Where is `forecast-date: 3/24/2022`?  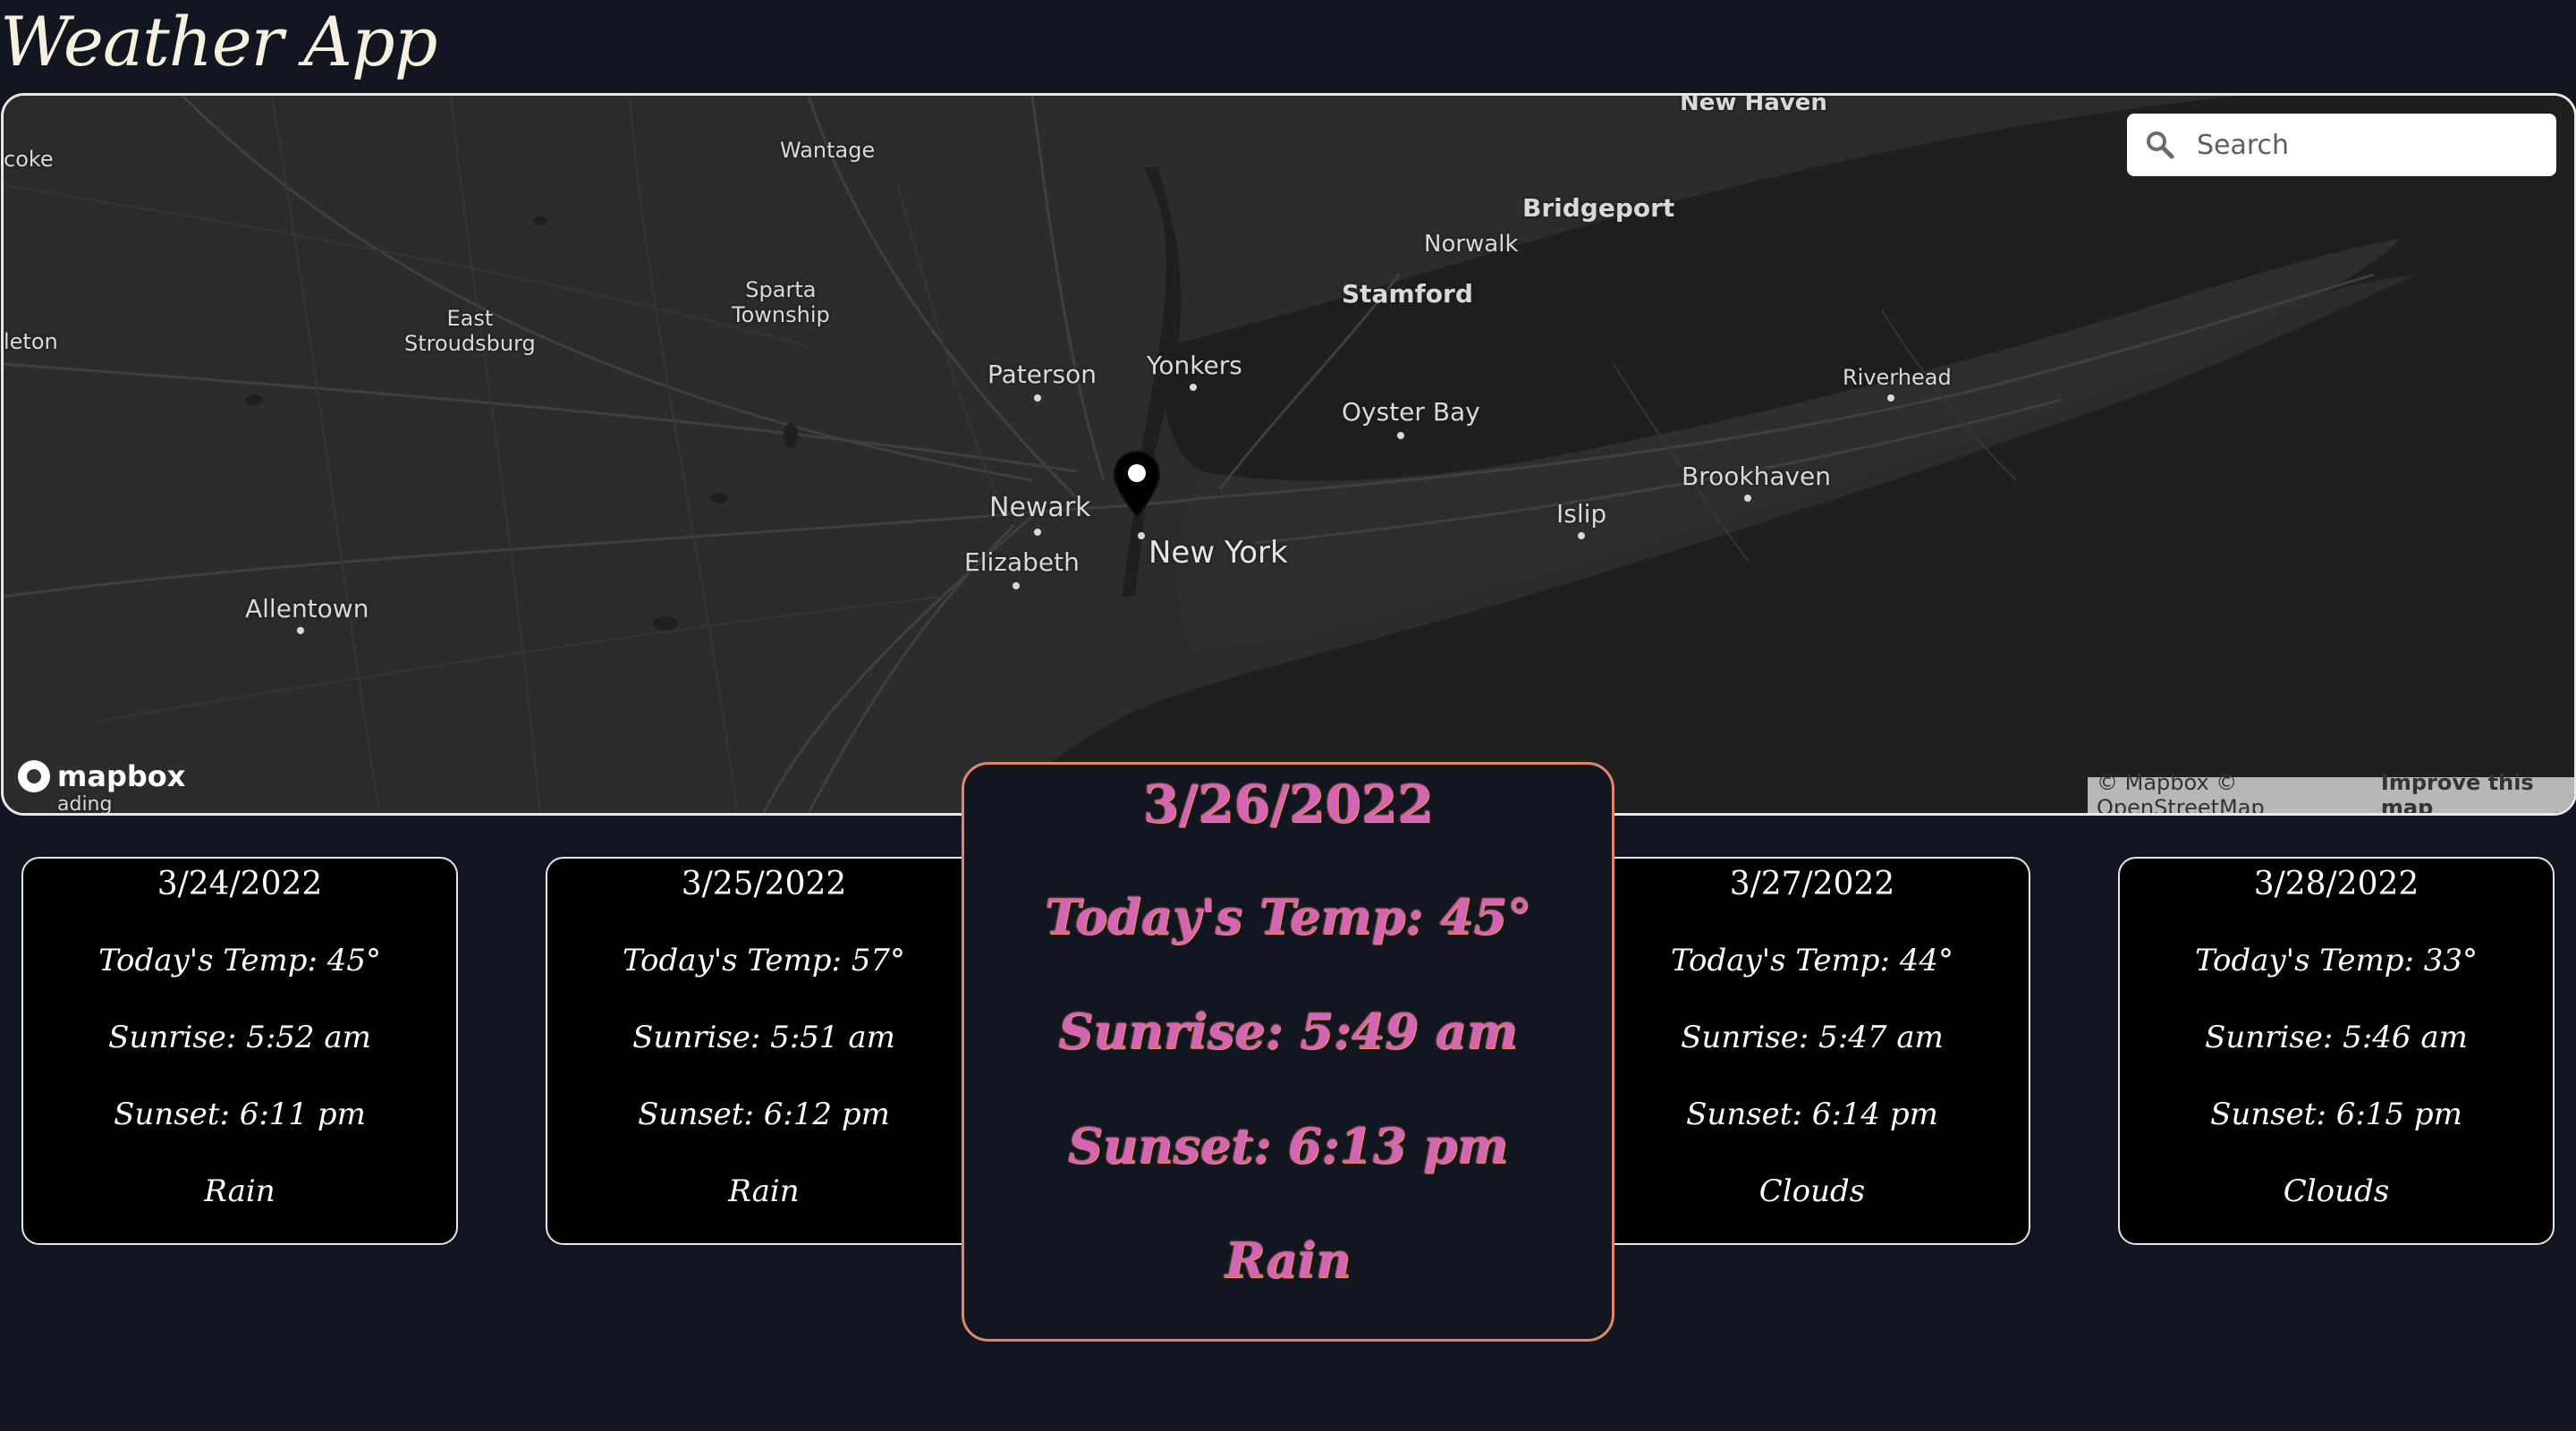
forecast-date: 3/24/2022 is located at coordinates (240, 884).